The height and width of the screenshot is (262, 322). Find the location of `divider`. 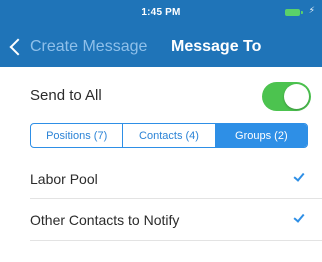

divider is located at coordinates (176, 240).